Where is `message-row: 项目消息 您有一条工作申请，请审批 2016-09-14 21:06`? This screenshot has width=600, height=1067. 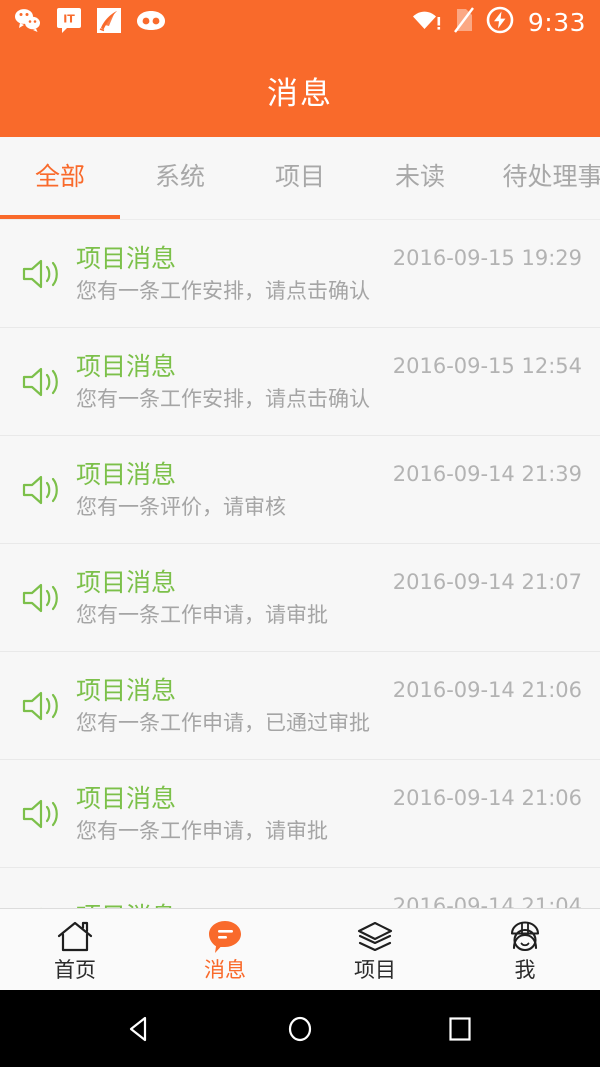 message-row: 项目消息 您有一条工作申请，请审批 2016-09-14 21:06 is located at coordinates (300, 814).